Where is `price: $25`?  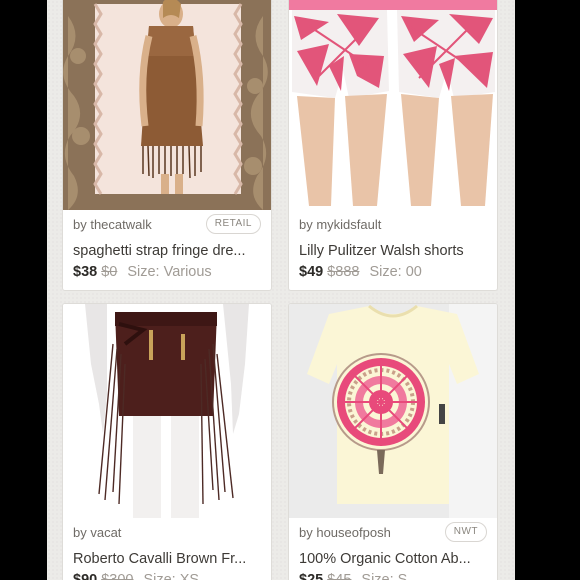
price: $25 is located at coordinates (311, 576).